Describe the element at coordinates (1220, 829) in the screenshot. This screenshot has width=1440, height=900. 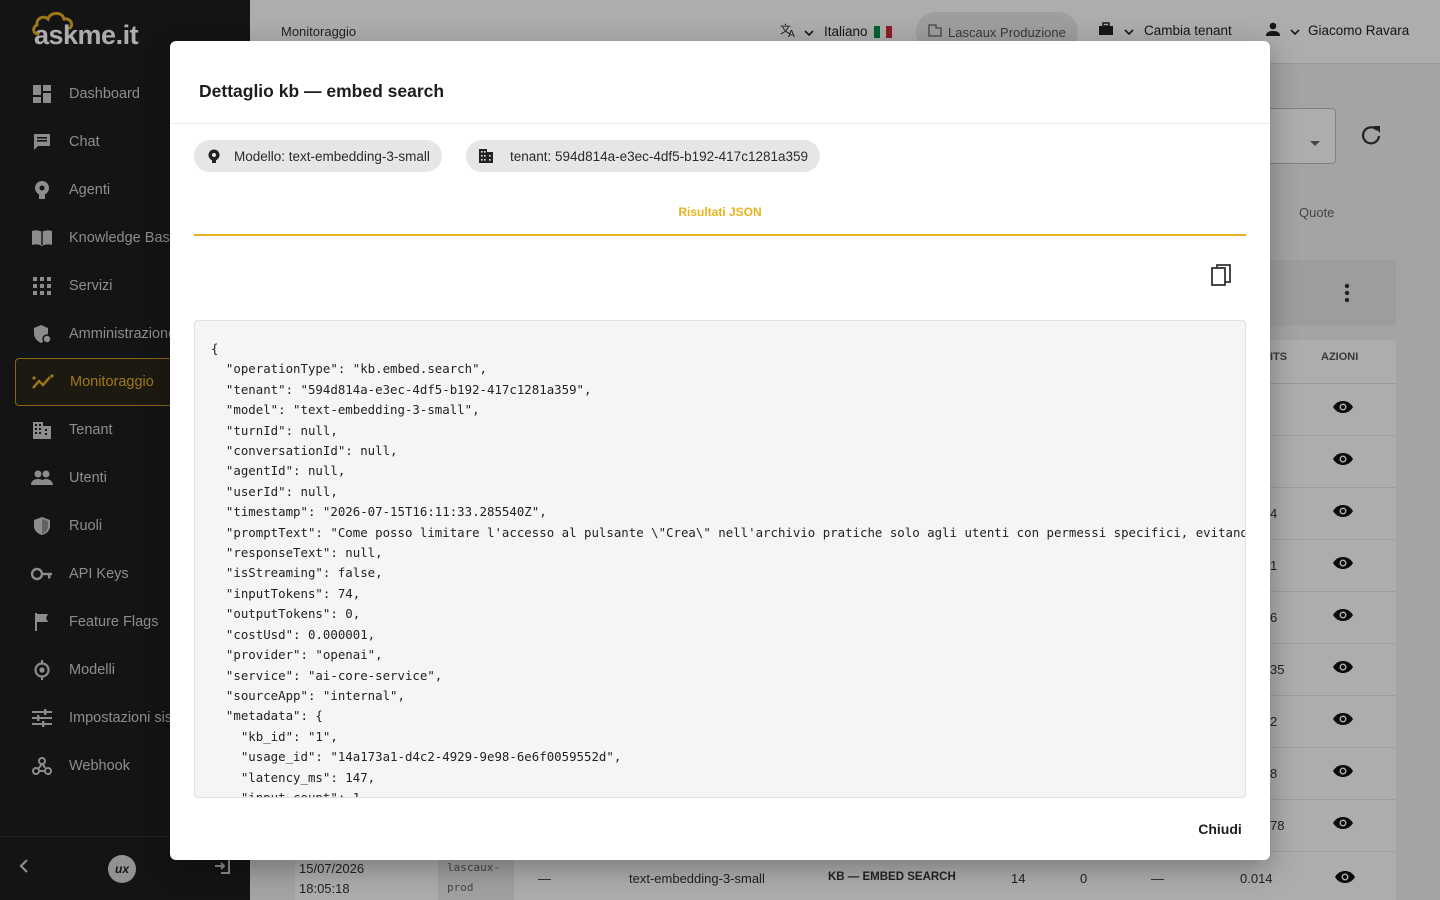
I see `close-button: Chiudi` at that location.